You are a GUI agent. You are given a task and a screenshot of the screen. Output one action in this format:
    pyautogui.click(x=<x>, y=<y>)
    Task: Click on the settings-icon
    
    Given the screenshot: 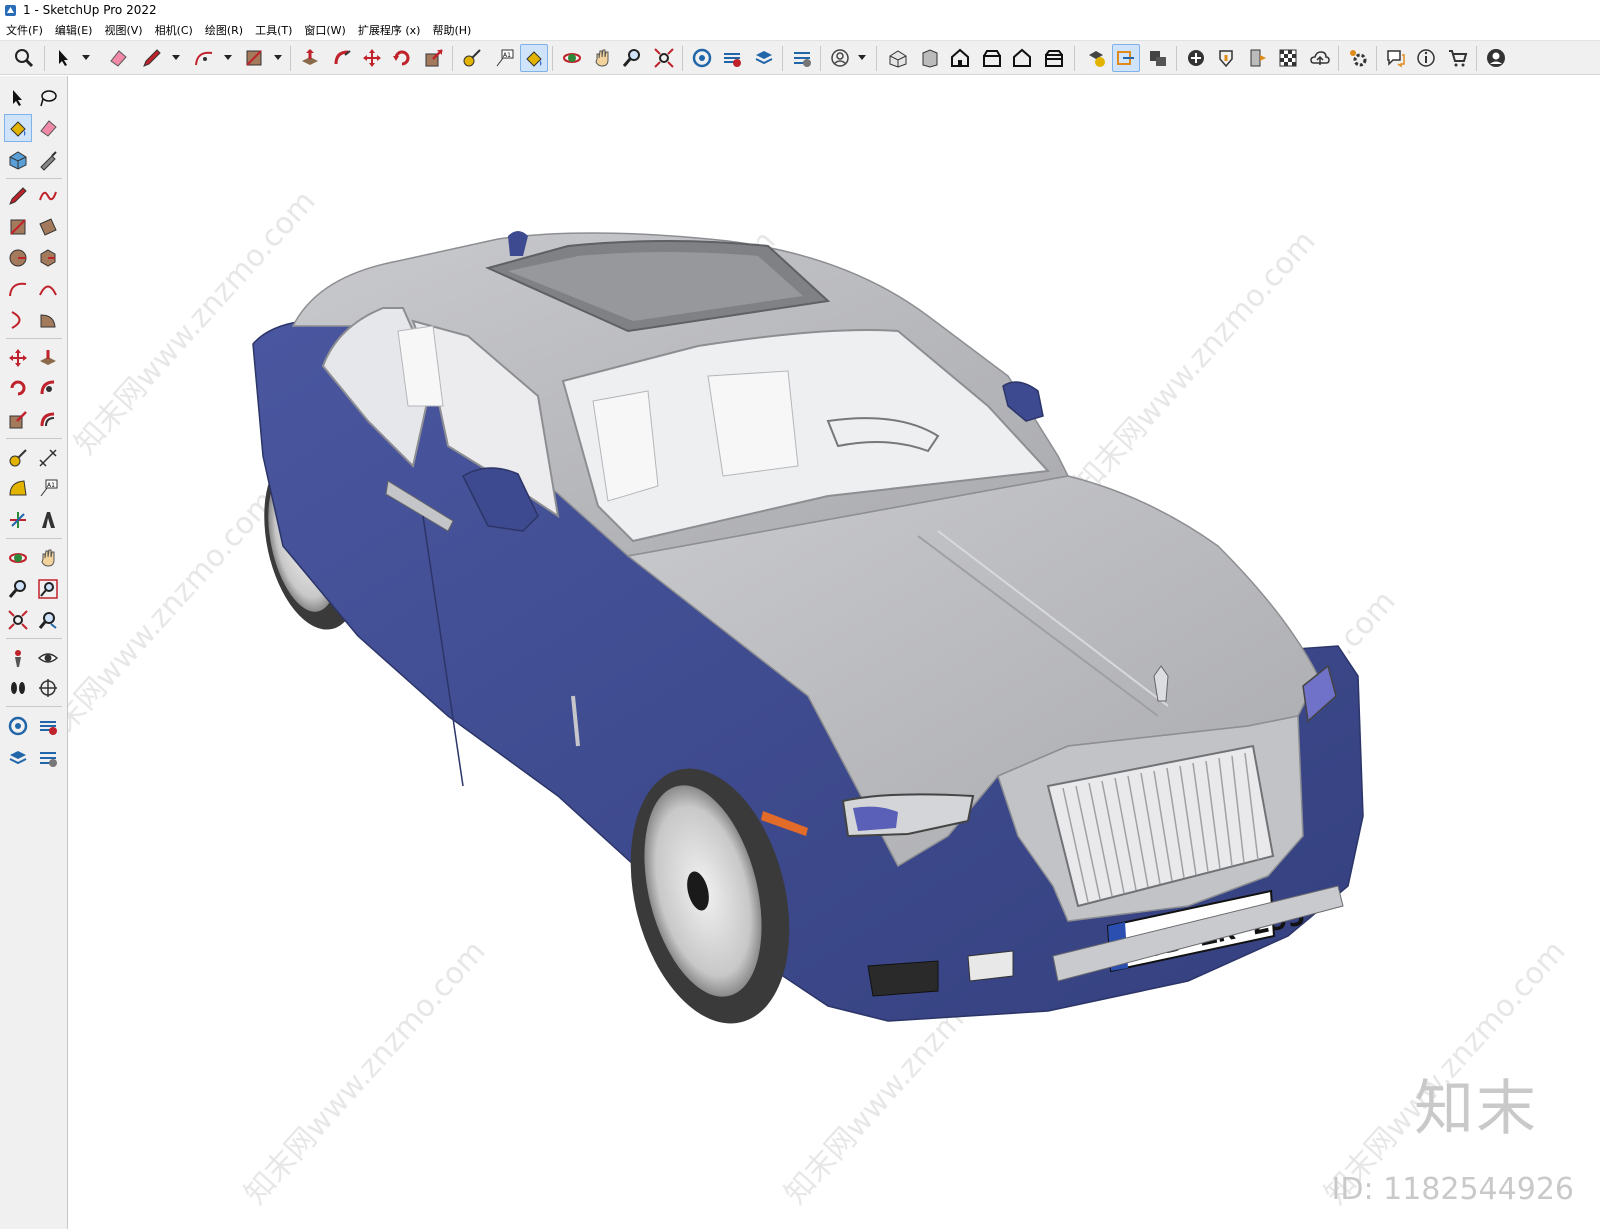 What is the action you would take?
    pyautogui.click(x=1358, y=58)
    